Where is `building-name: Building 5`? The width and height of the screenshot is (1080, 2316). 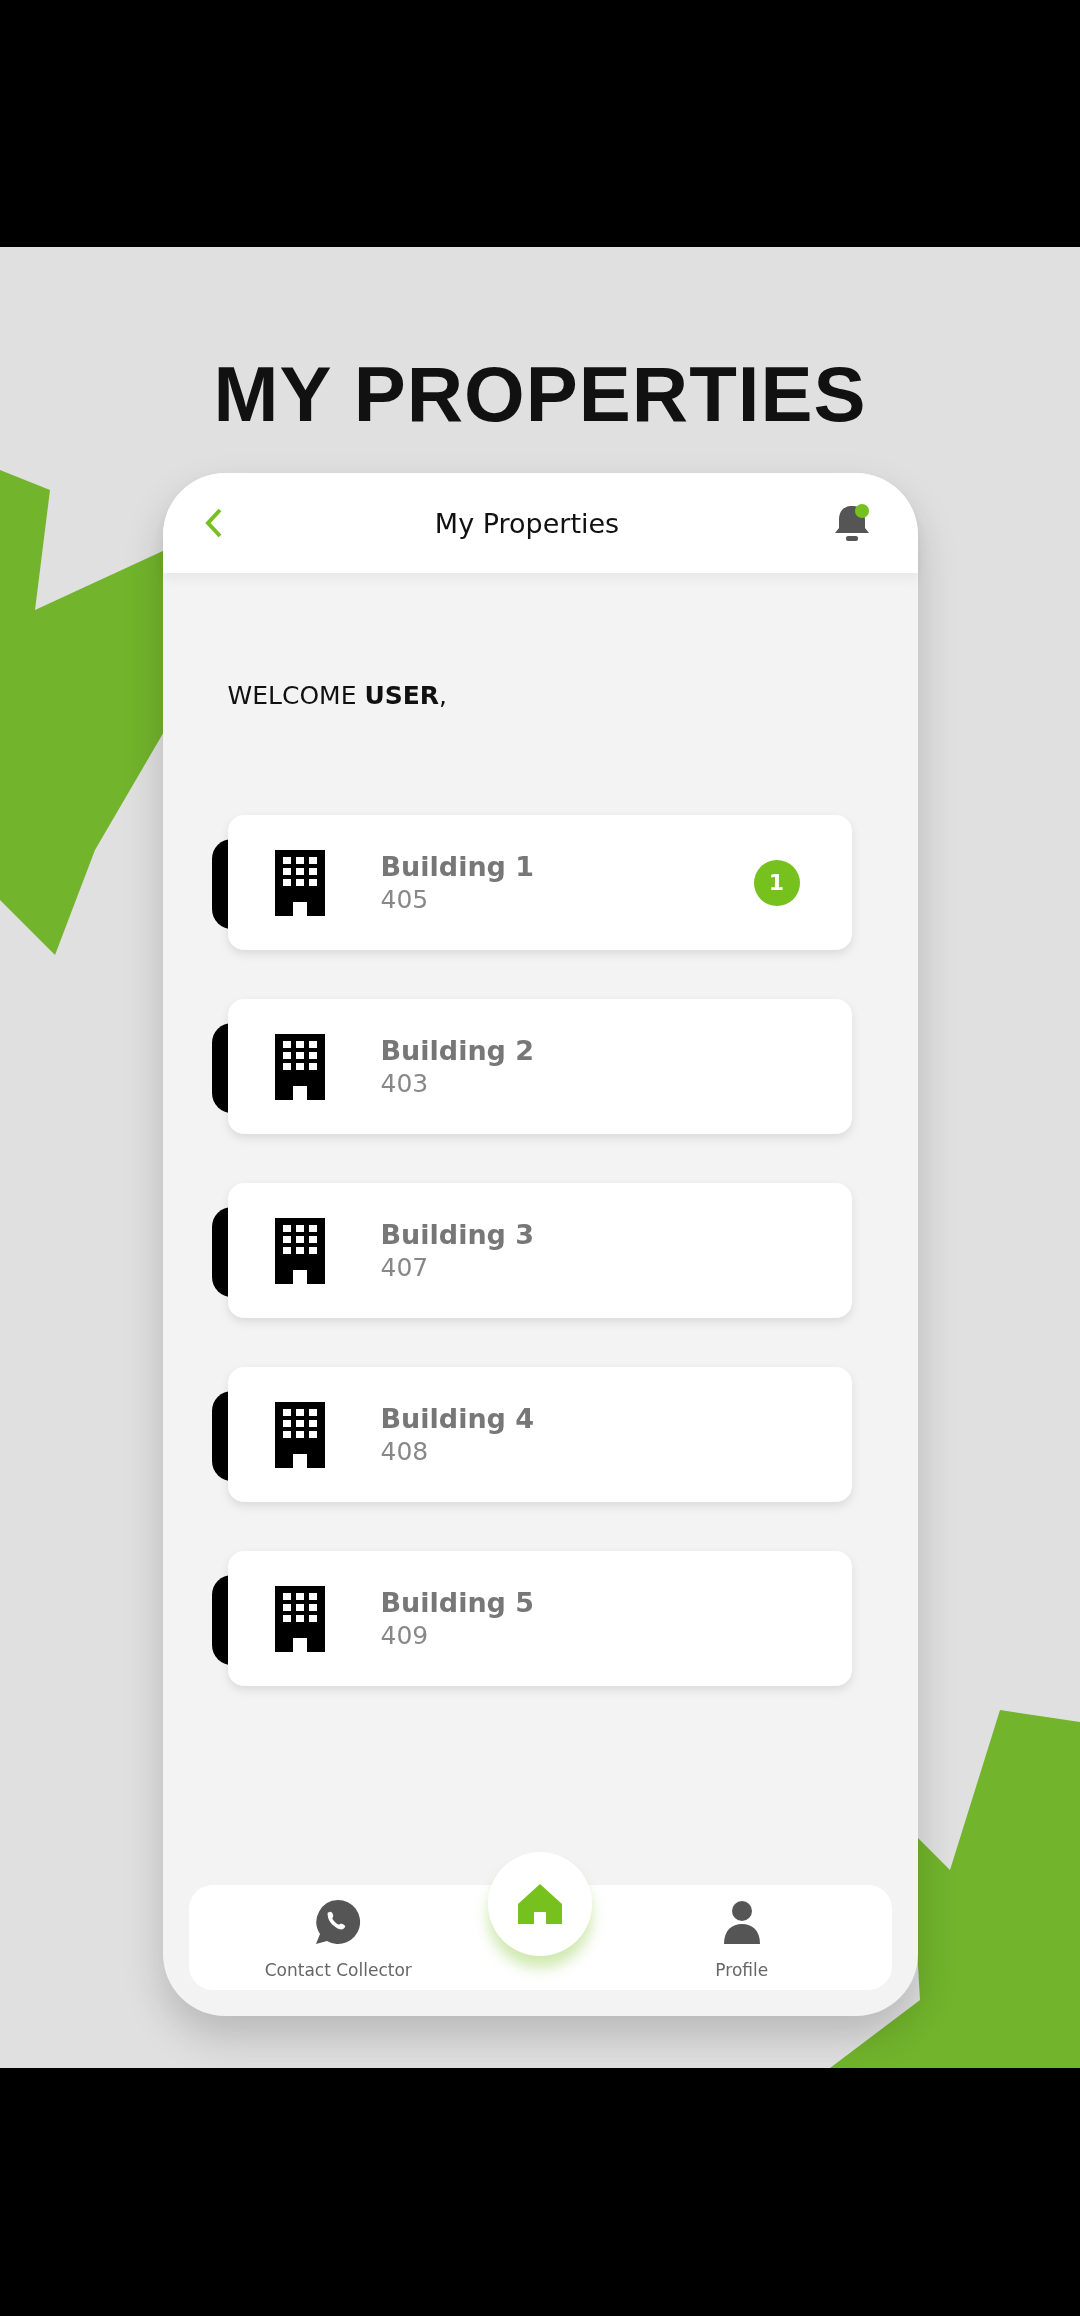
building-name: Building 5 is located at coordinates (458, 1602).